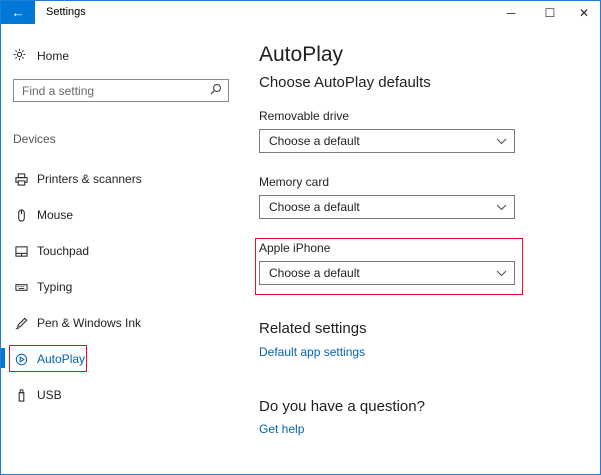 Image resolution: width=601 pixels, height=475 pixels. I want to click on close-button: ✕, so click(581, 12).